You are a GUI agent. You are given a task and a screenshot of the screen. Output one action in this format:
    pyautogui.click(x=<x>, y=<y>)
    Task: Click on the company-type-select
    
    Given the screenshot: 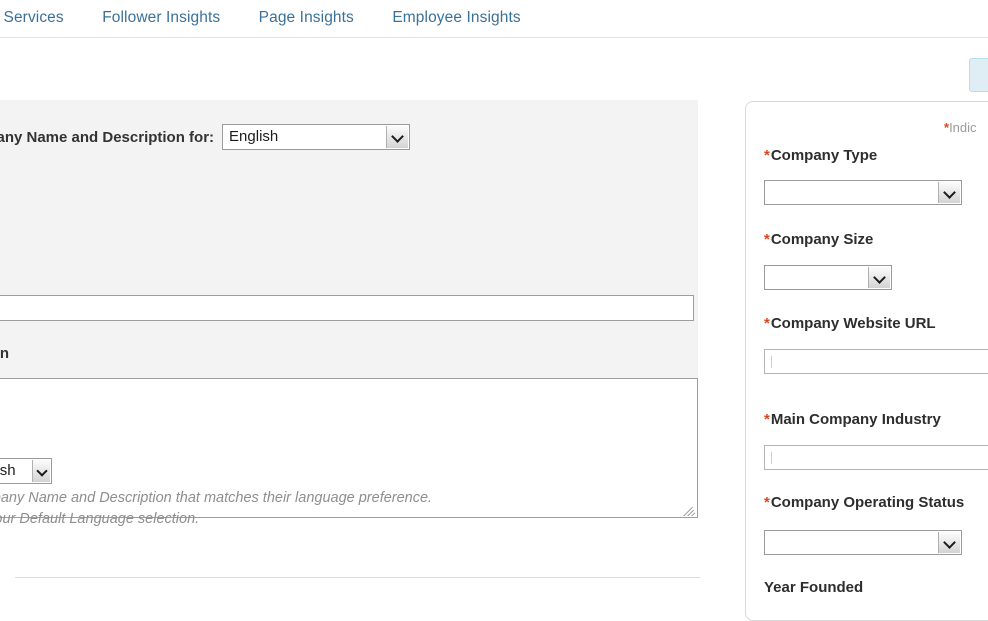 What is the action you would take?
    pyautogui.click(x=863, y=192)
    